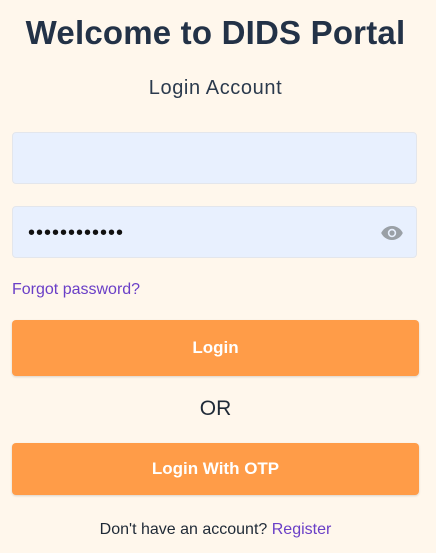 This screenshot has height=553, width=436. I want to click on login-button: Login, so click(215, 348).